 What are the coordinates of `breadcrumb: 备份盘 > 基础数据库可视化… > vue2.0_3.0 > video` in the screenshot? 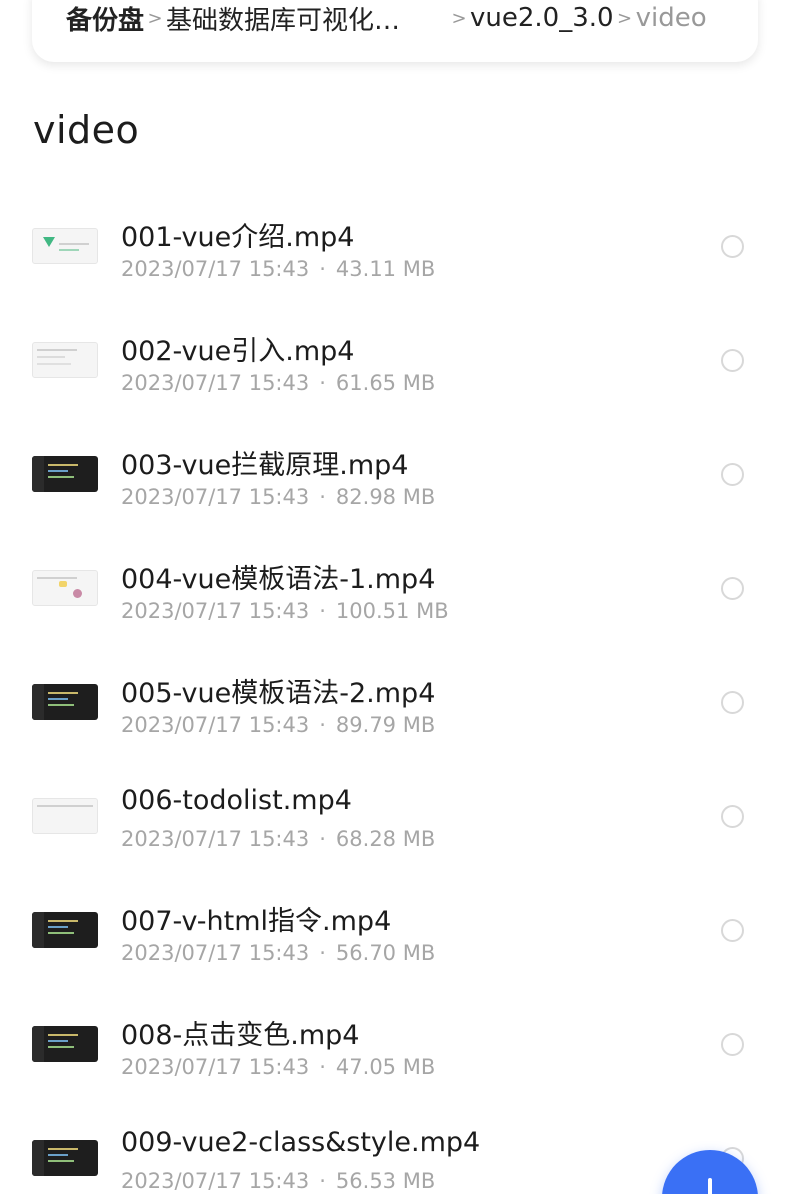 It's located at (395, 31).